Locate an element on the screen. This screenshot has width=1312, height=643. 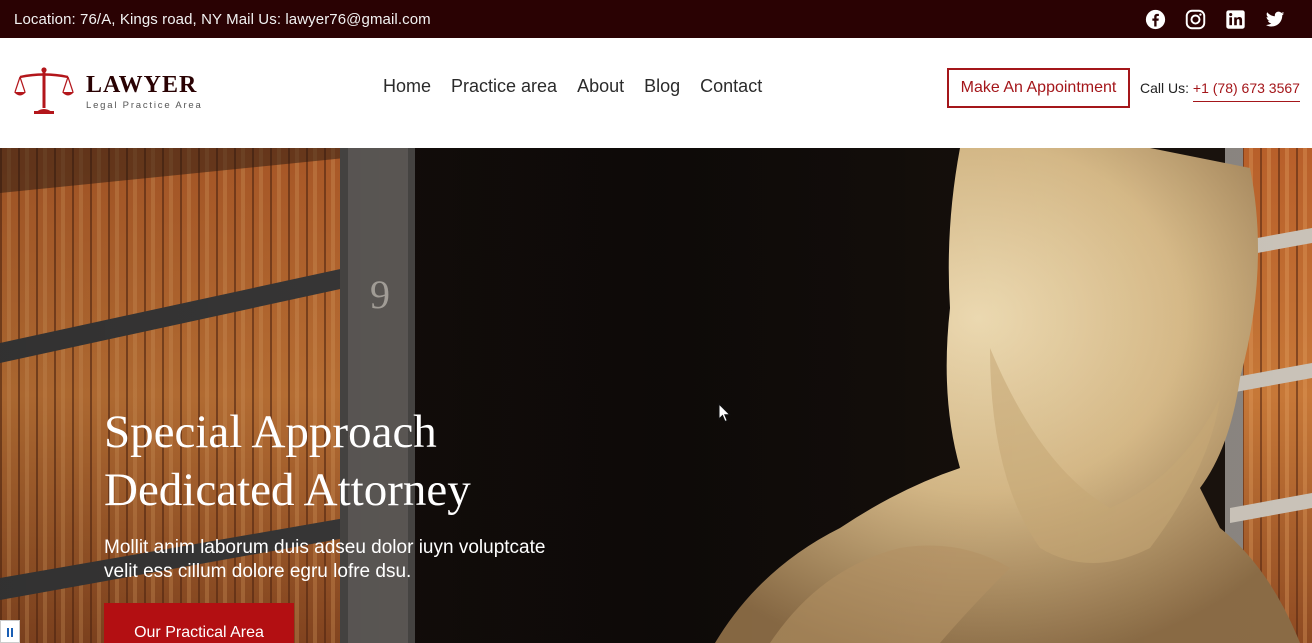
pause-widget-icon is located at coordinates (10, 631).